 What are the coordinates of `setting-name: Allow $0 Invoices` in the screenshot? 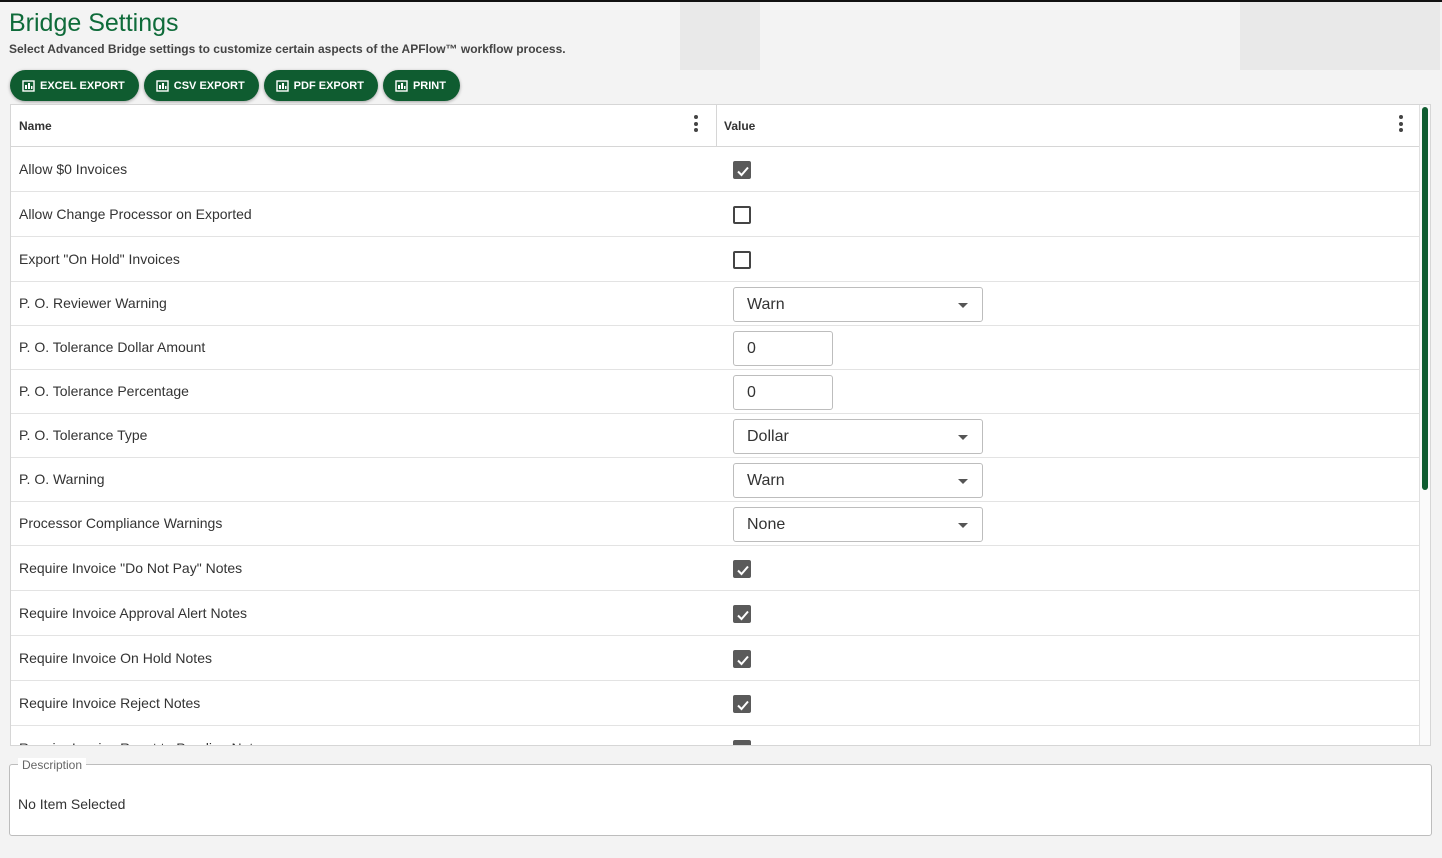 It's located at (73, 168).